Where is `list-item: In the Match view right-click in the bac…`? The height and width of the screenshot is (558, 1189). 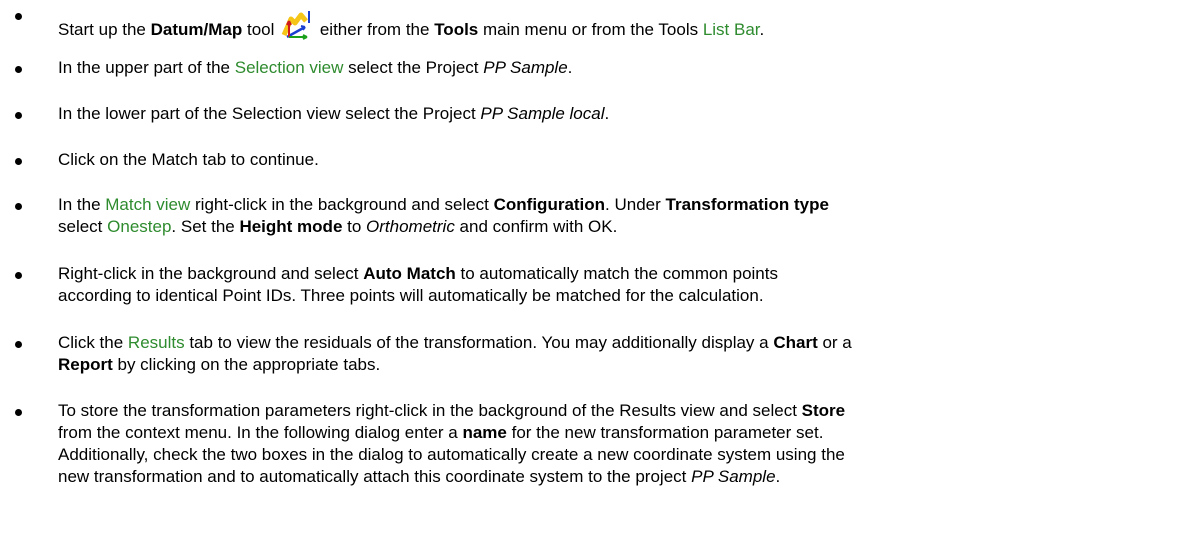
list-item: In the Match view right-click in the bac… is located at coordinates (591, 216).